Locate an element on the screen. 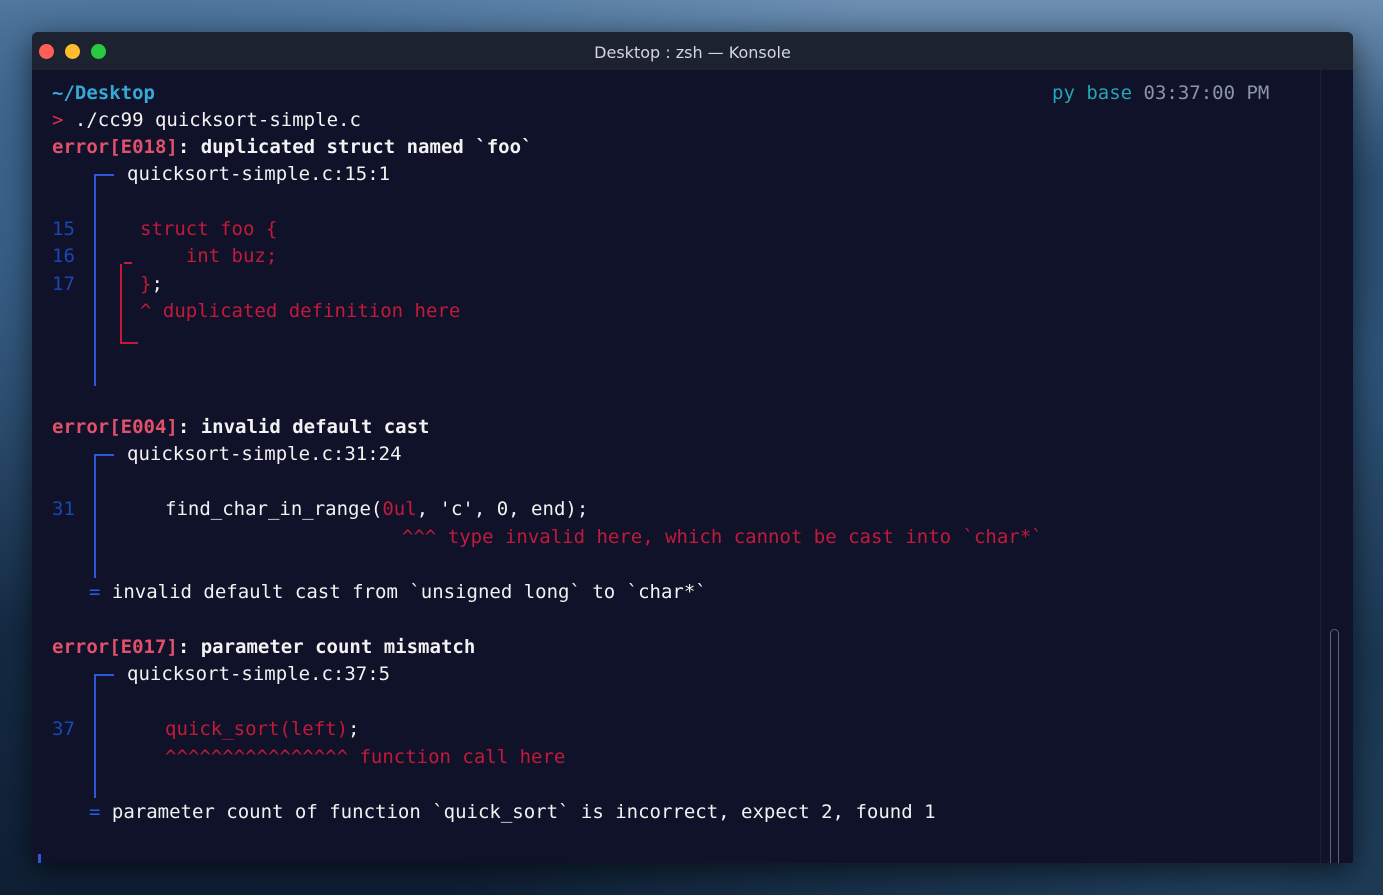 This screenshot has height=895, width=1383. code-line: quick_sort(left); is located at coordinates (262, 729).